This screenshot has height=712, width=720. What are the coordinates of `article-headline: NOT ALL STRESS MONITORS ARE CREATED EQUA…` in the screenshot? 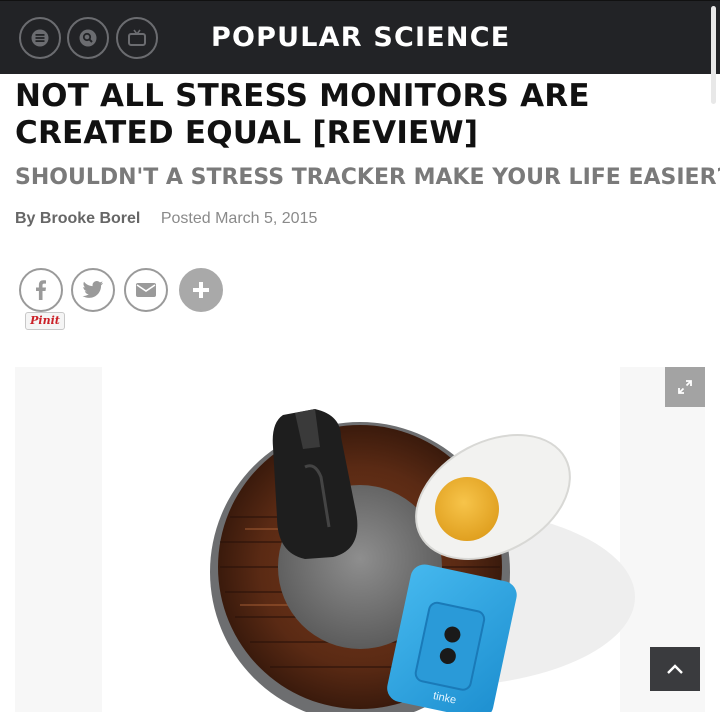 It's located at (302, 114).